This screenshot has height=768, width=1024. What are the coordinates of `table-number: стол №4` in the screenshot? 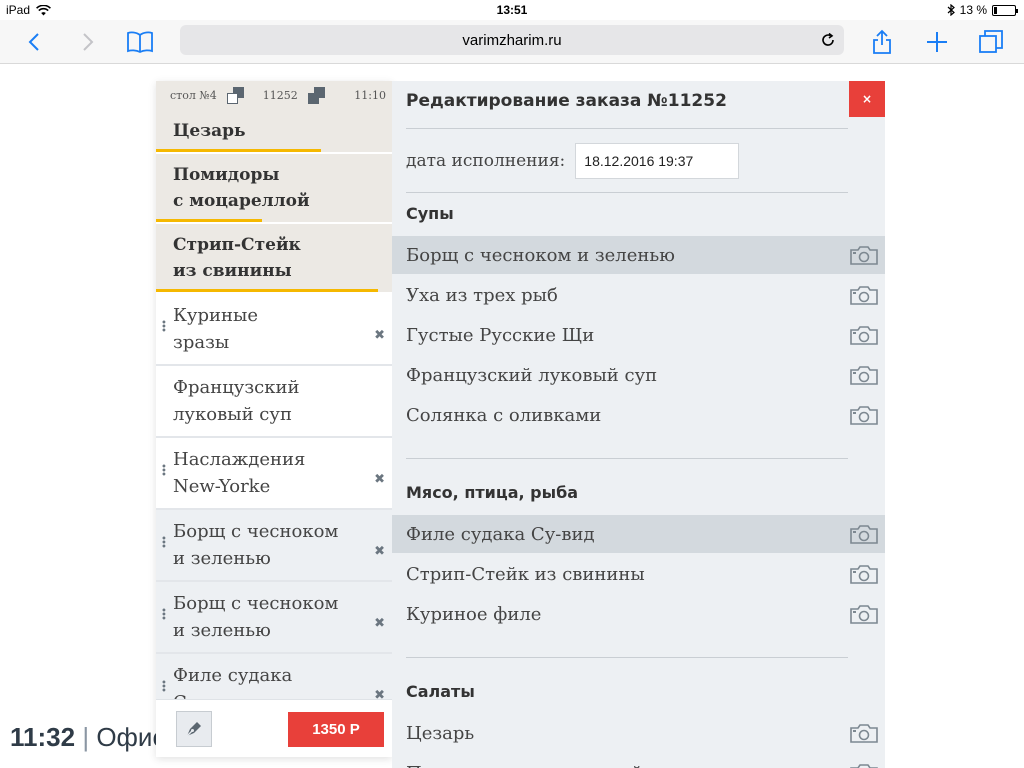 It's located at (193, 95).